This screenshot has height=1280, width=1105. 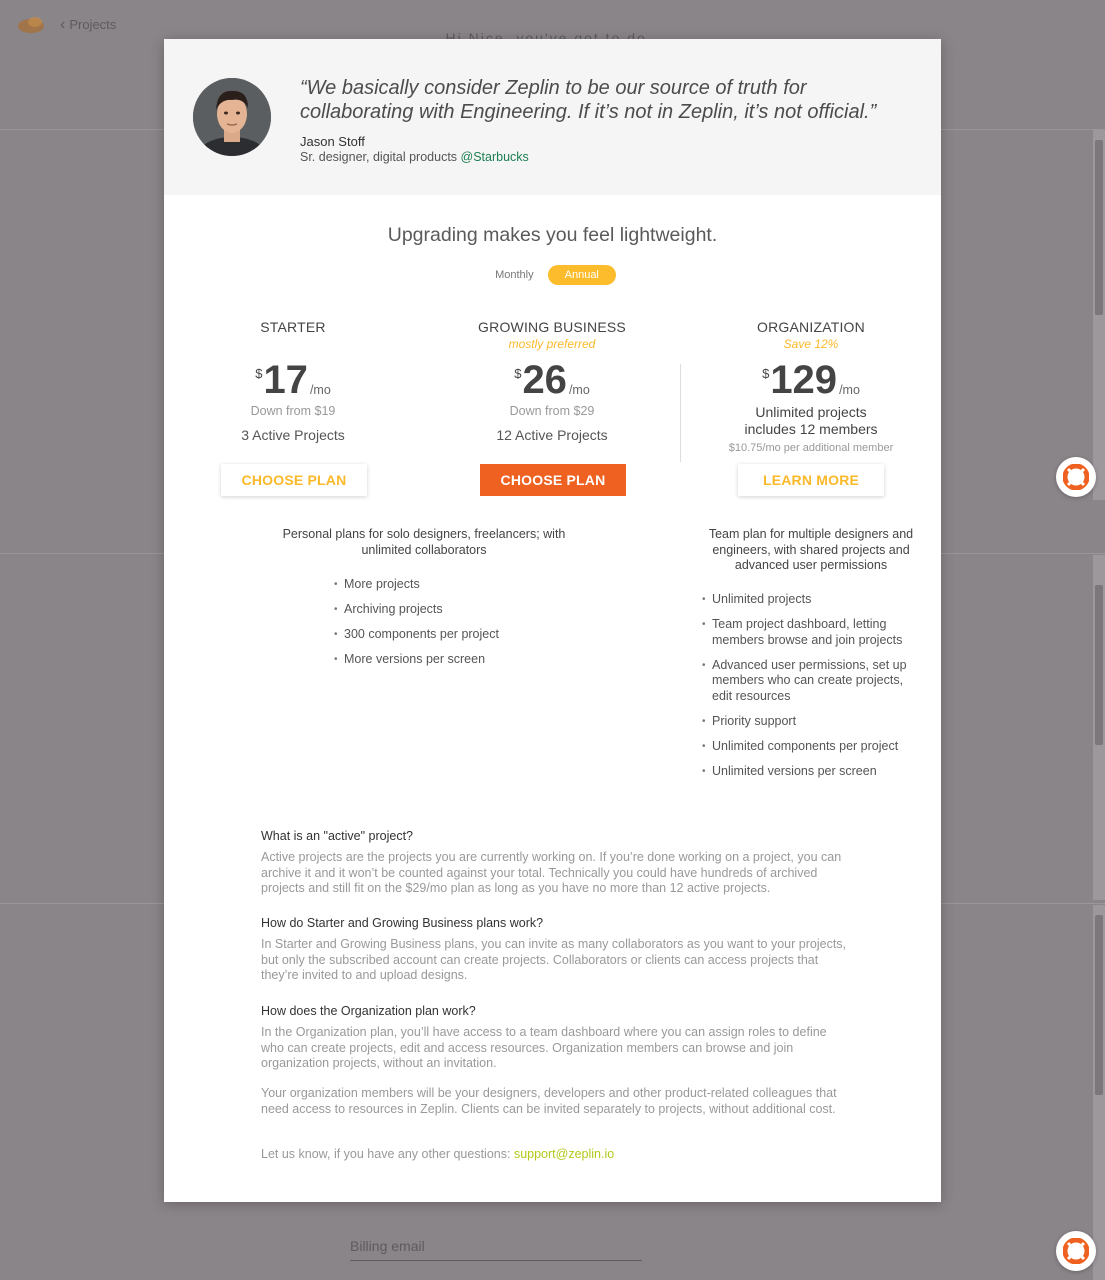 I want to click on plan-projects: 12 Active Projects, so click(x=552, y=435).